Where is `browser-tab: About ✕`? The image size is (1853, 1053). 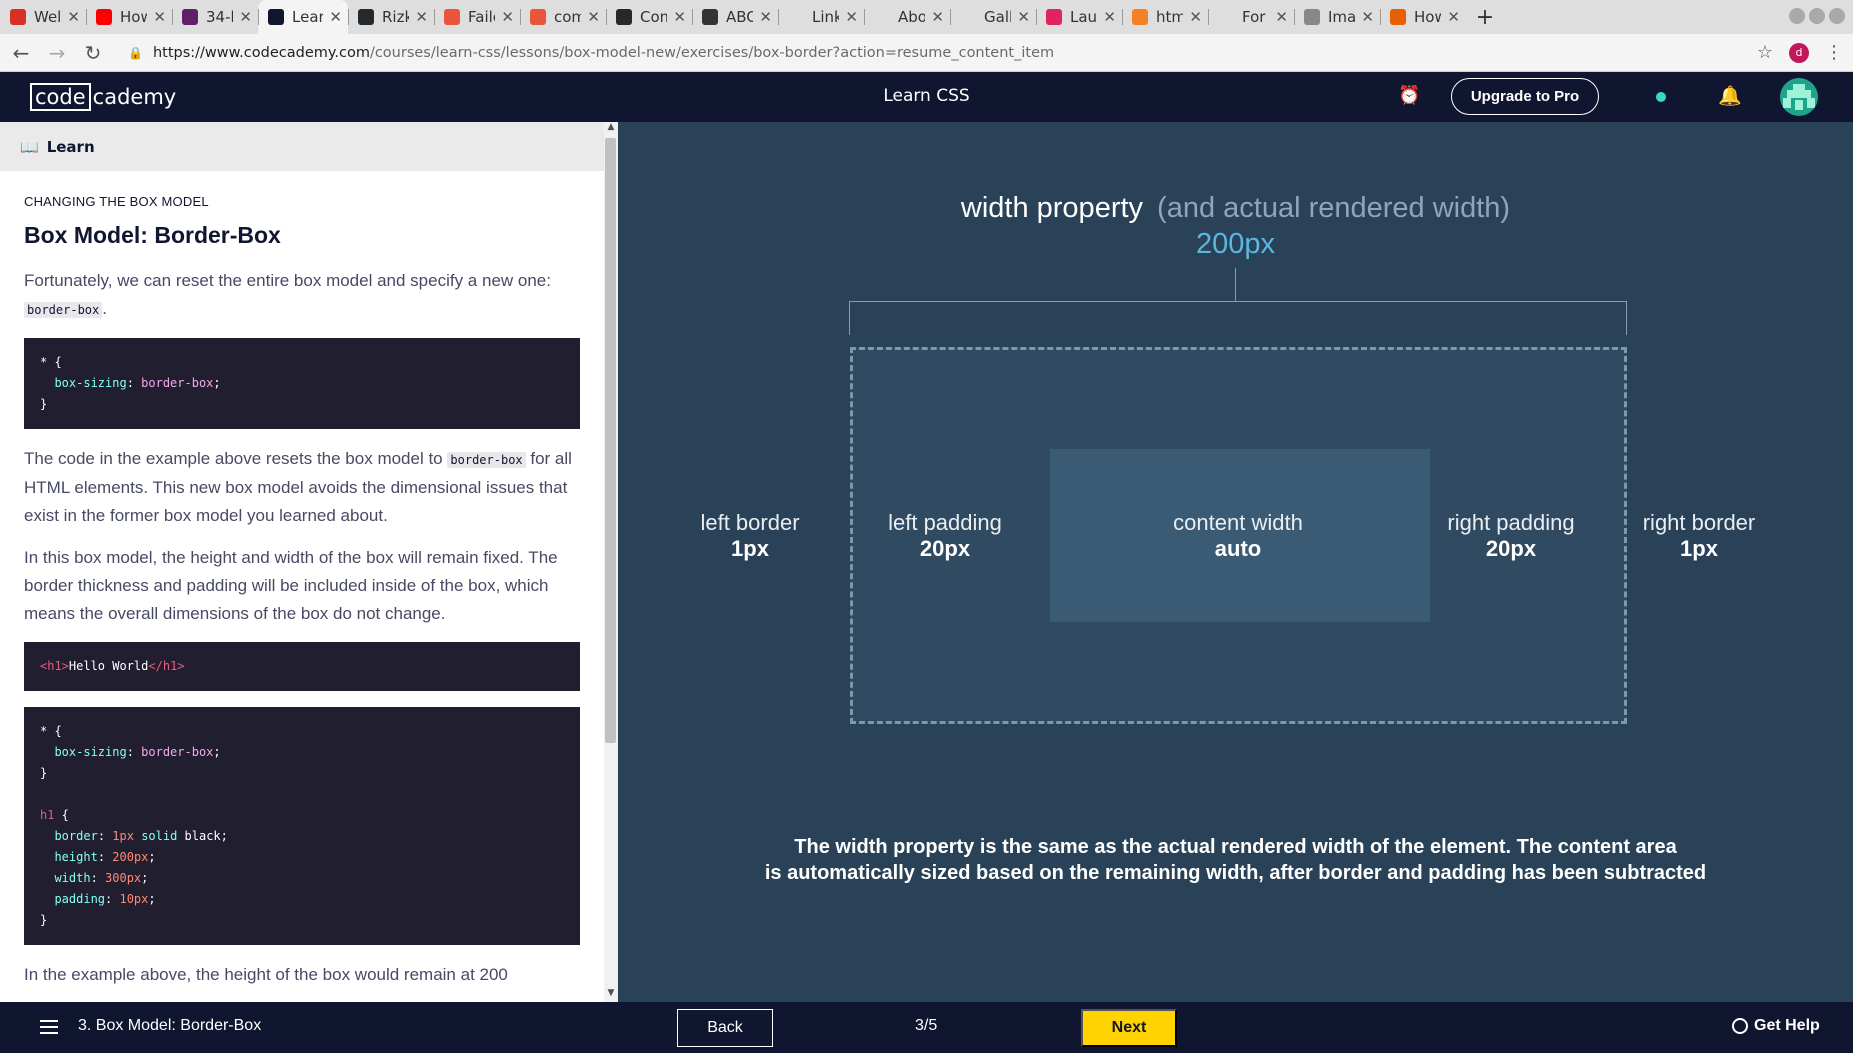
browser-tab: About ✕ is located at coordinates (907, 17).